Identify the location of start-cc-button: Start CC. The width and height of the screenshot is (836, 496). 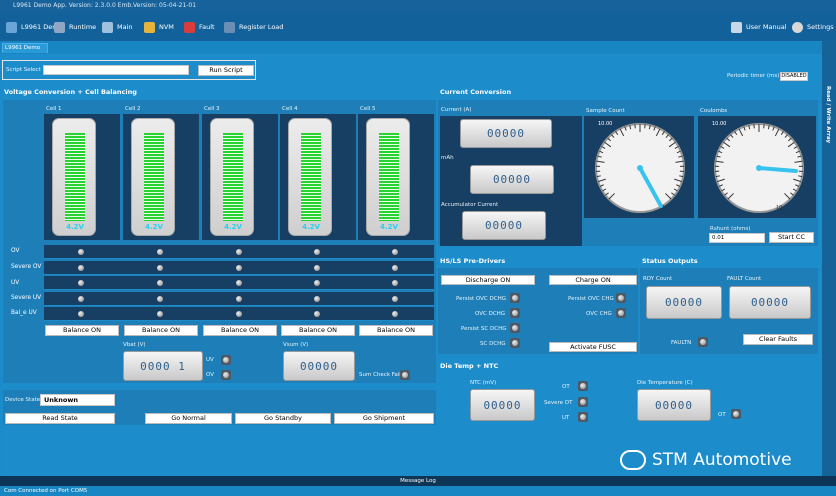
(791, 237).